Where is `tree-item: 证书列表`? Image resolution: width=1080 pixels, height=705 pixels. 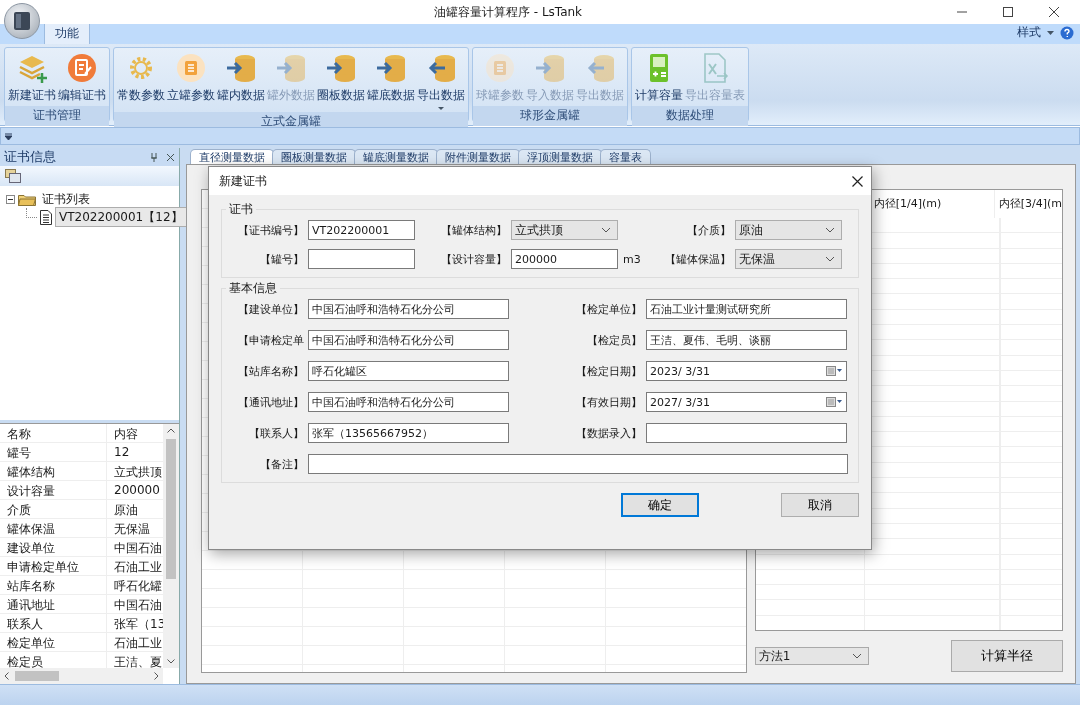 tree-item: 证书列表 is located at coordinates (66, 199).